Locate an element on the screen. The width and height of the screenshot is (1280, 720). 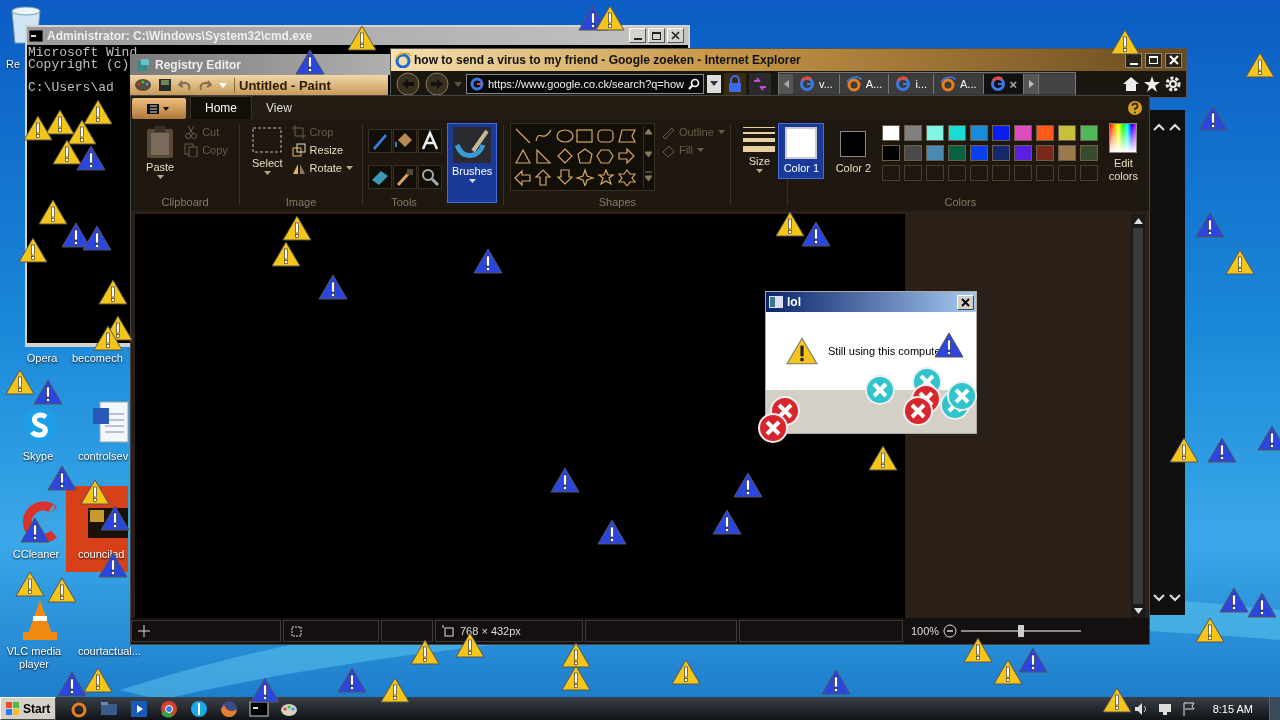
window-title: Registry Editor is located at coordinates (198, 64).